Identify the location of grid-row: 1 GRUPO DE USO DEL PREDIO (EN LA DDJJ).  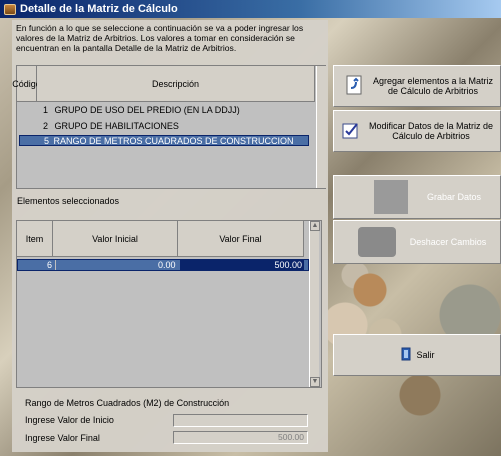
(166, 110).